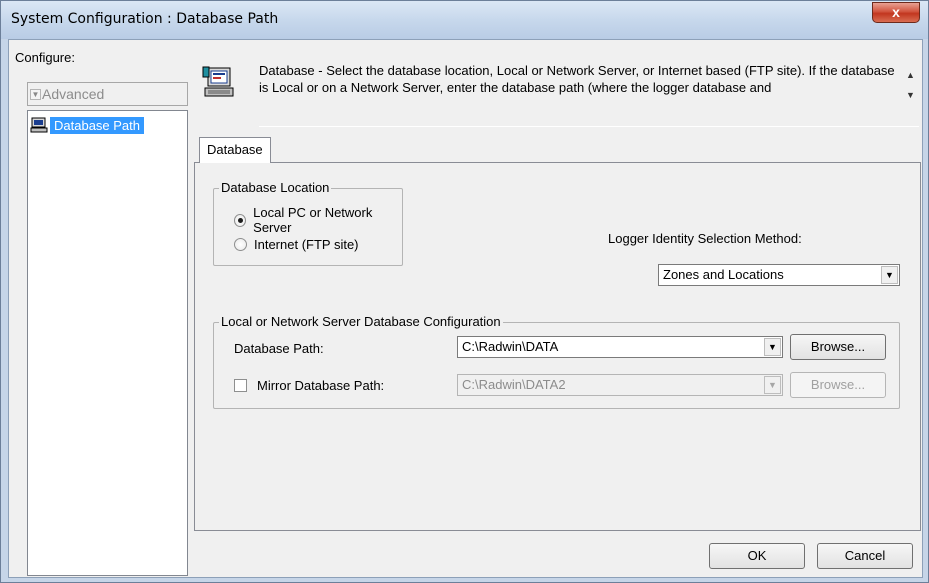  What do you see at coordinates (240, 385) in the screenshot?
I see `mirror-database-path-checkbox` at bounding box center [240, 385].